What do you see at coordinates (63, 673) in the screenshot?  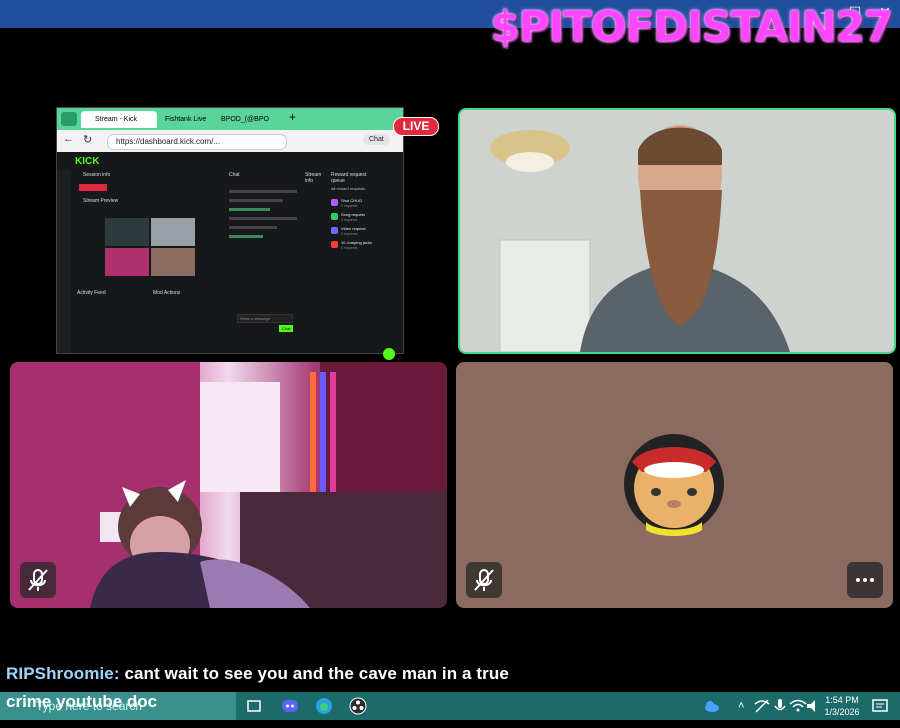 I see `chat-username: RIPShroomie:` at bounding box center [63, 673].